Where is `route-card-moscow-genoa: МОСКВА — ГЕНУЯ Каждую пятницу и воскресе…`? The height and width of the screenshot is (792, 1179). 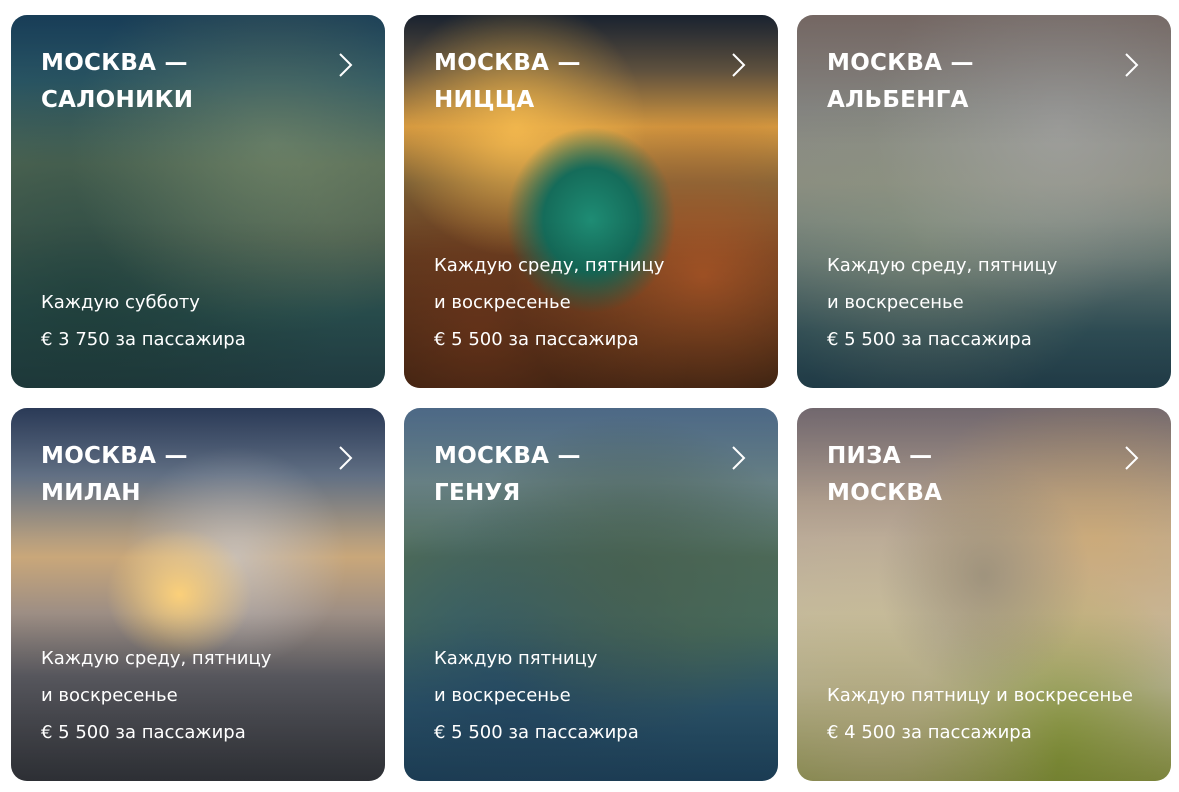 route-card-moscow-genoa: МОСКВА — ГЕНУЯ Каждую пятницу и воскресе… is located at coordinates (591, 594).